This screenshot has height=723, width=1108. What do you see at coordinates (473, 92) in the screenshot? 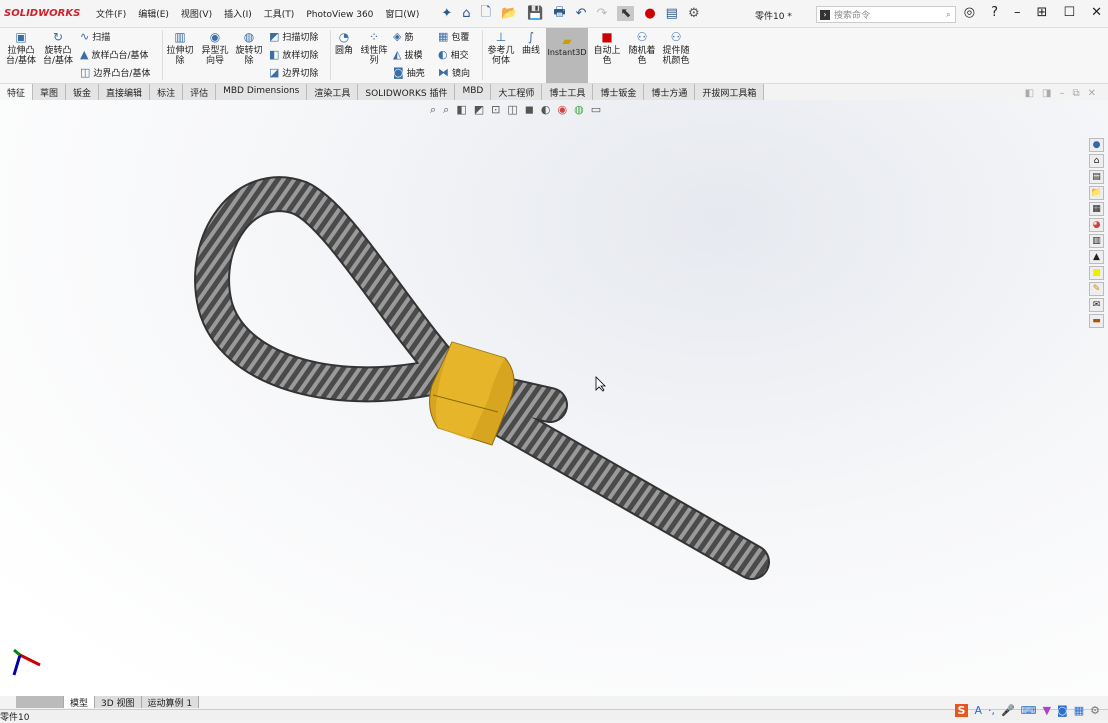
I see `tab-mbd: MBD` at bounding box center [473, 92].